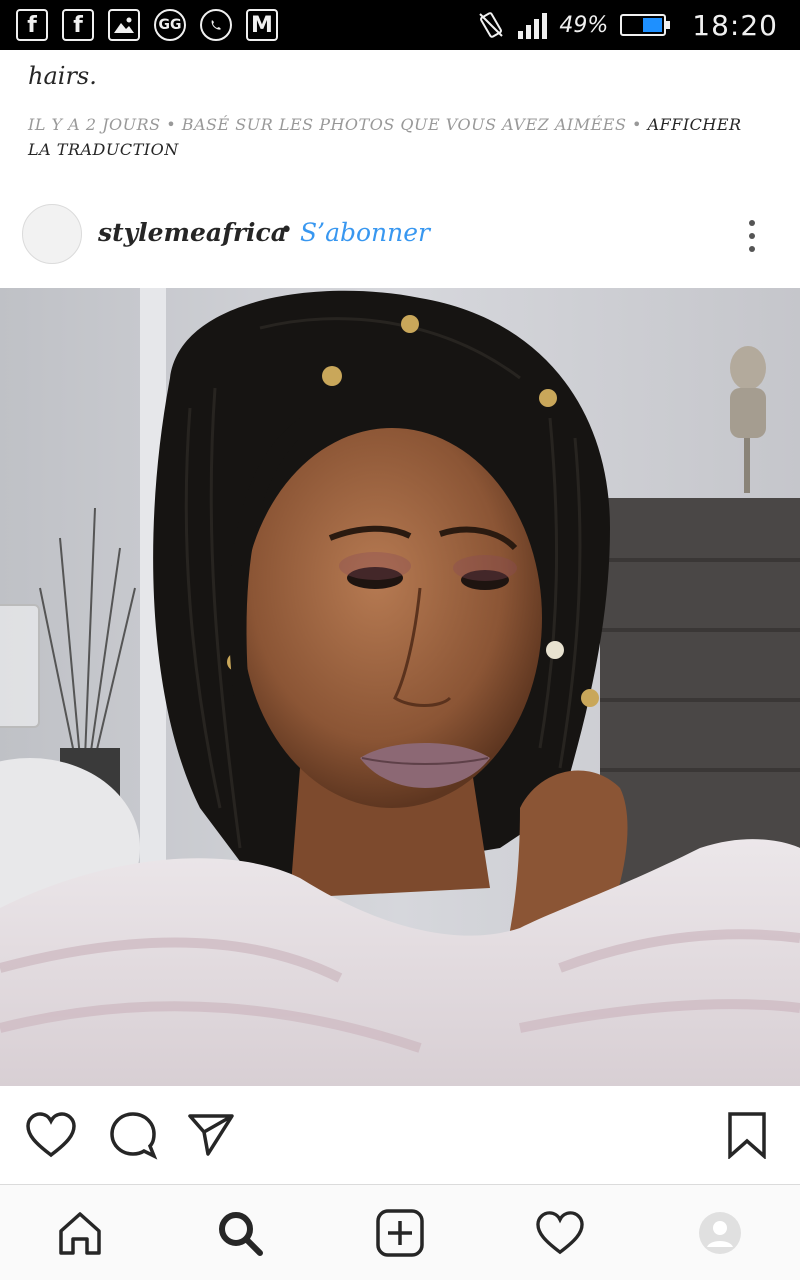  I want to click on notification-icons: f f GG M, so click(139, 25).